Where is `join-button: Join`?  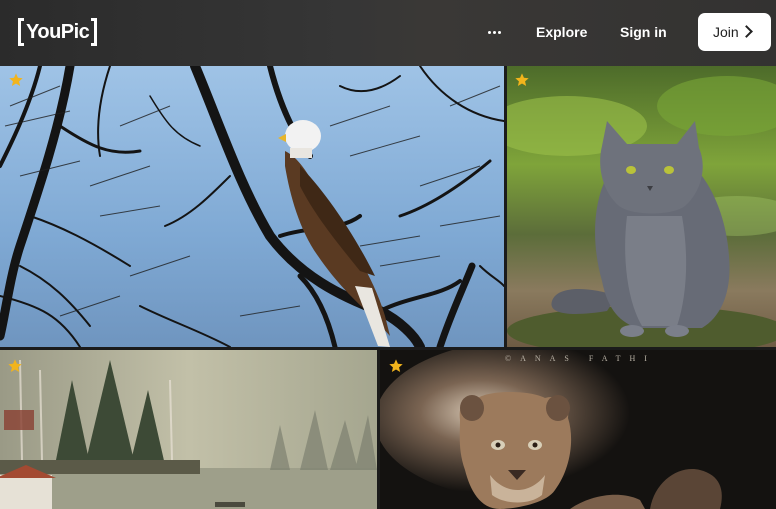
join-button: Join is located at coordinates (734, 32).